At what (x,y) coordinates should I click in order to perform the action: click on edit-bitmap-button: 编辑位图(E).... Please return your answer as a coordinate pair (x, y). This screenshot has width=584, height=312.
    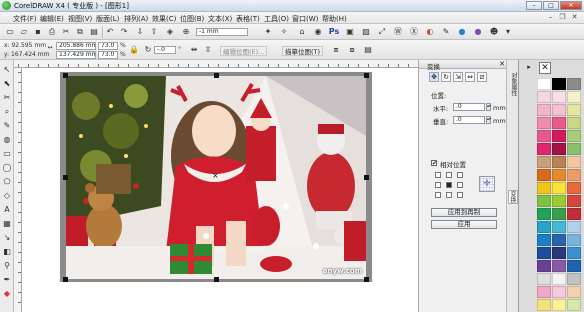
    Looking at the image, I should click on (244, 51).